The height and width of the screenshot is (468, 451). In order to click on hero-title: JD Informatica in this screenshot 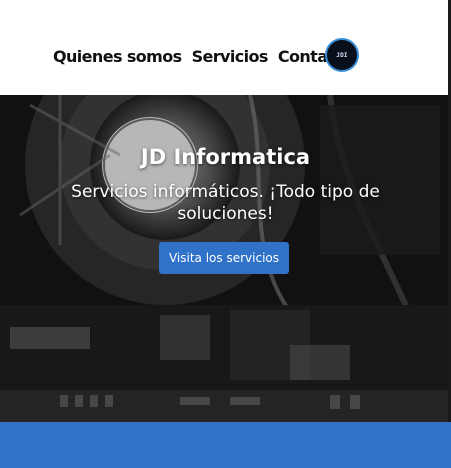, I will do `click(225, 157)`.